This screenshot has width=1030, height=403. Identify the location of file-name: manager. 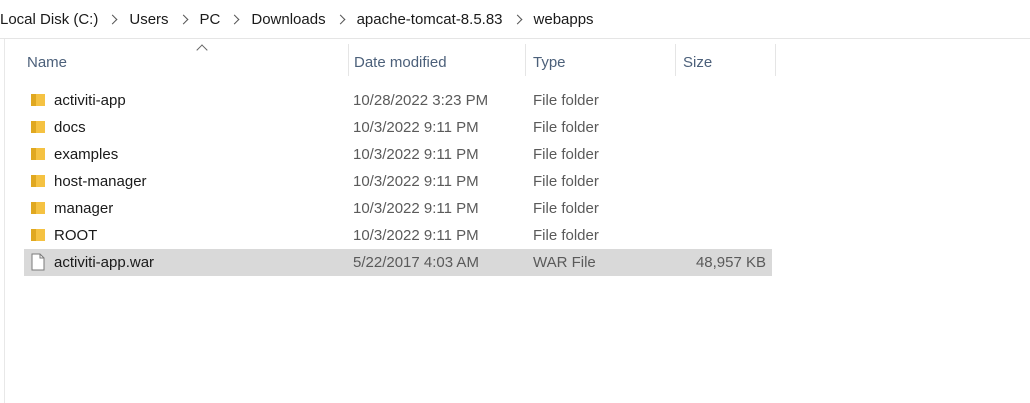
(84, 208).